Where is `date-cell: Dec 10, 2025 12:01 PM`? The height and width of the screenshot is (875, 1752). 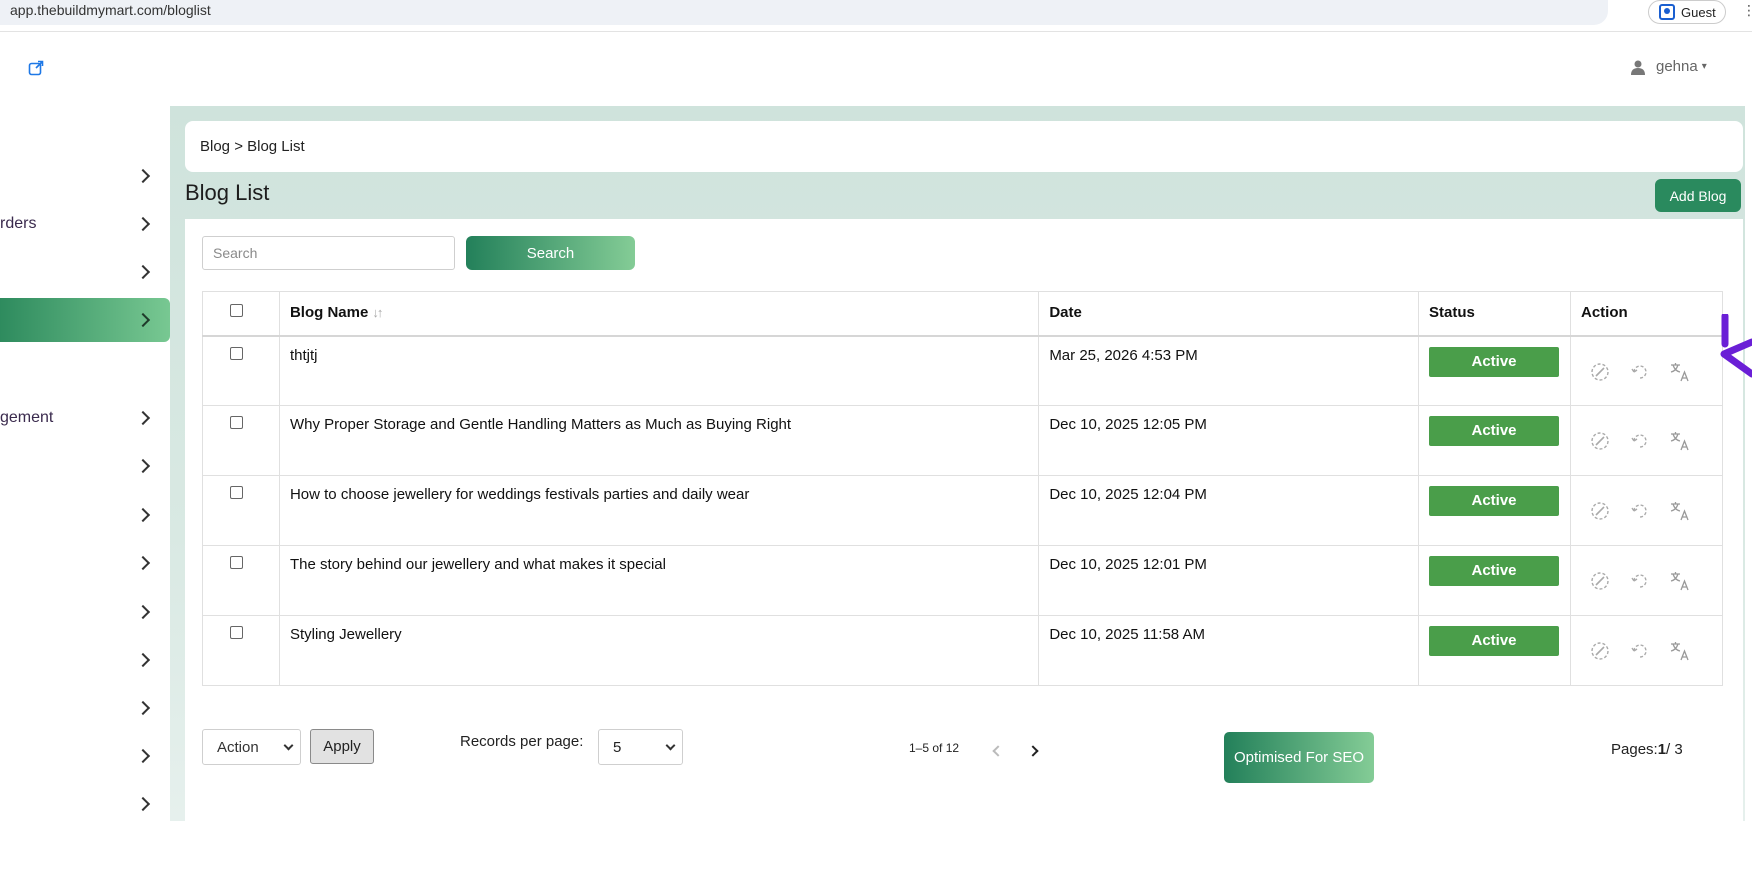
date-cell: Dec 10, 2025 12:01 PM is located at coordinates (1228, 580).